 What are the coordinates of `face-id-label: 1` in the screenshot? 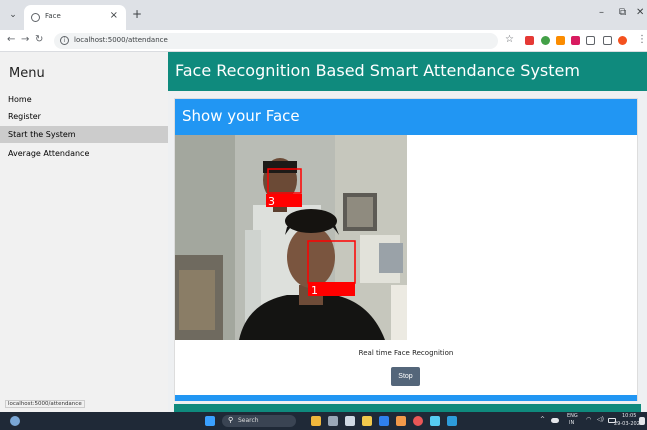 It's located at (314, 290).